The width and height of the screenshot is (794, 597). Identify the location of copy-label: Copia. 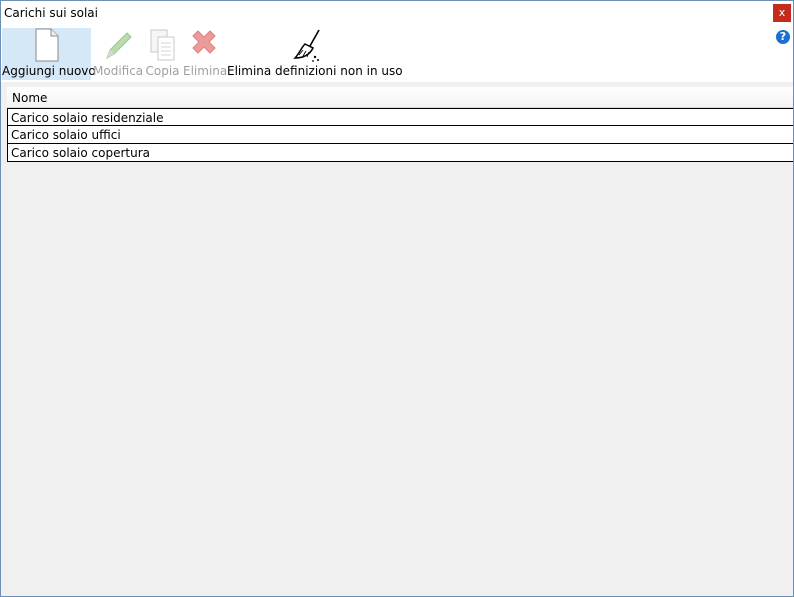
(162, 71).